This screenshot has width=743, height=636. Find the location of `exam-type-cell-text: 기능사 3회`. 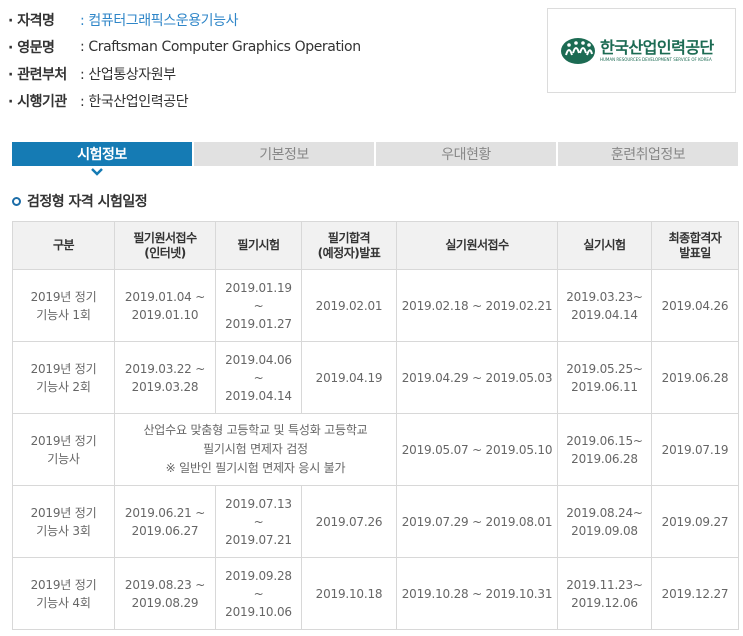

exam-type-cell-text: 기능사 3회 is located at coordinates (63, 530).